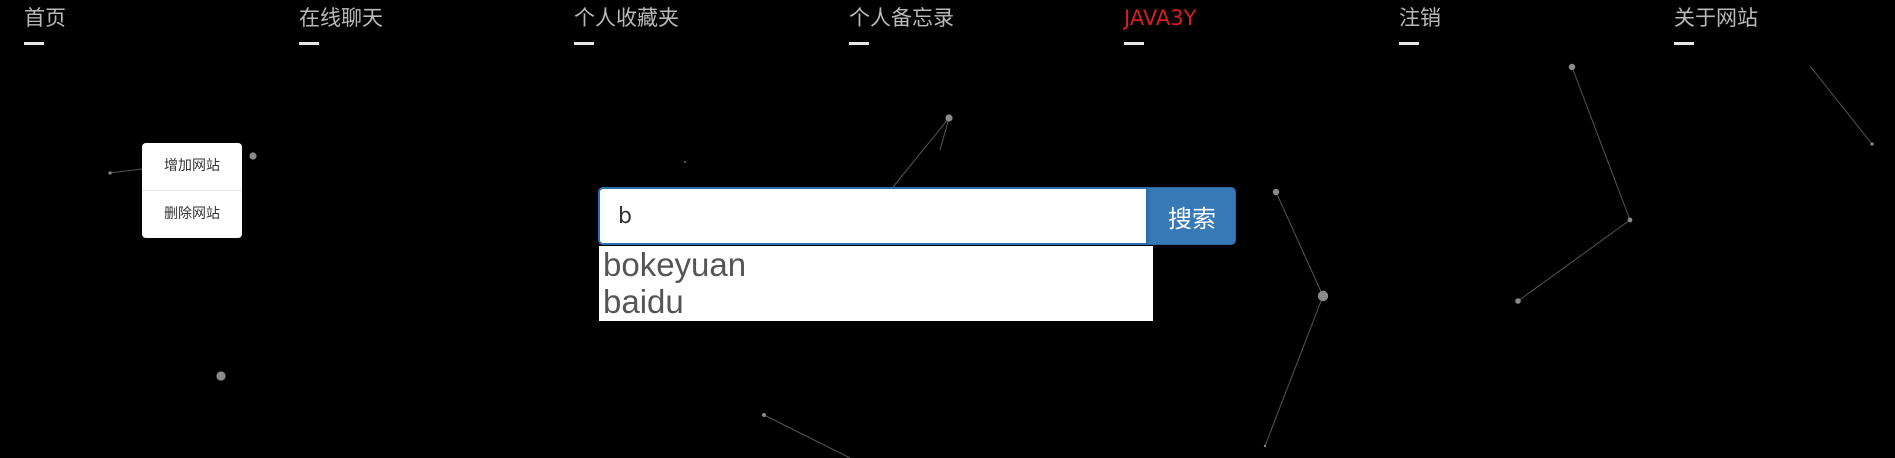  I want to click on search-input, so click(873, 216).